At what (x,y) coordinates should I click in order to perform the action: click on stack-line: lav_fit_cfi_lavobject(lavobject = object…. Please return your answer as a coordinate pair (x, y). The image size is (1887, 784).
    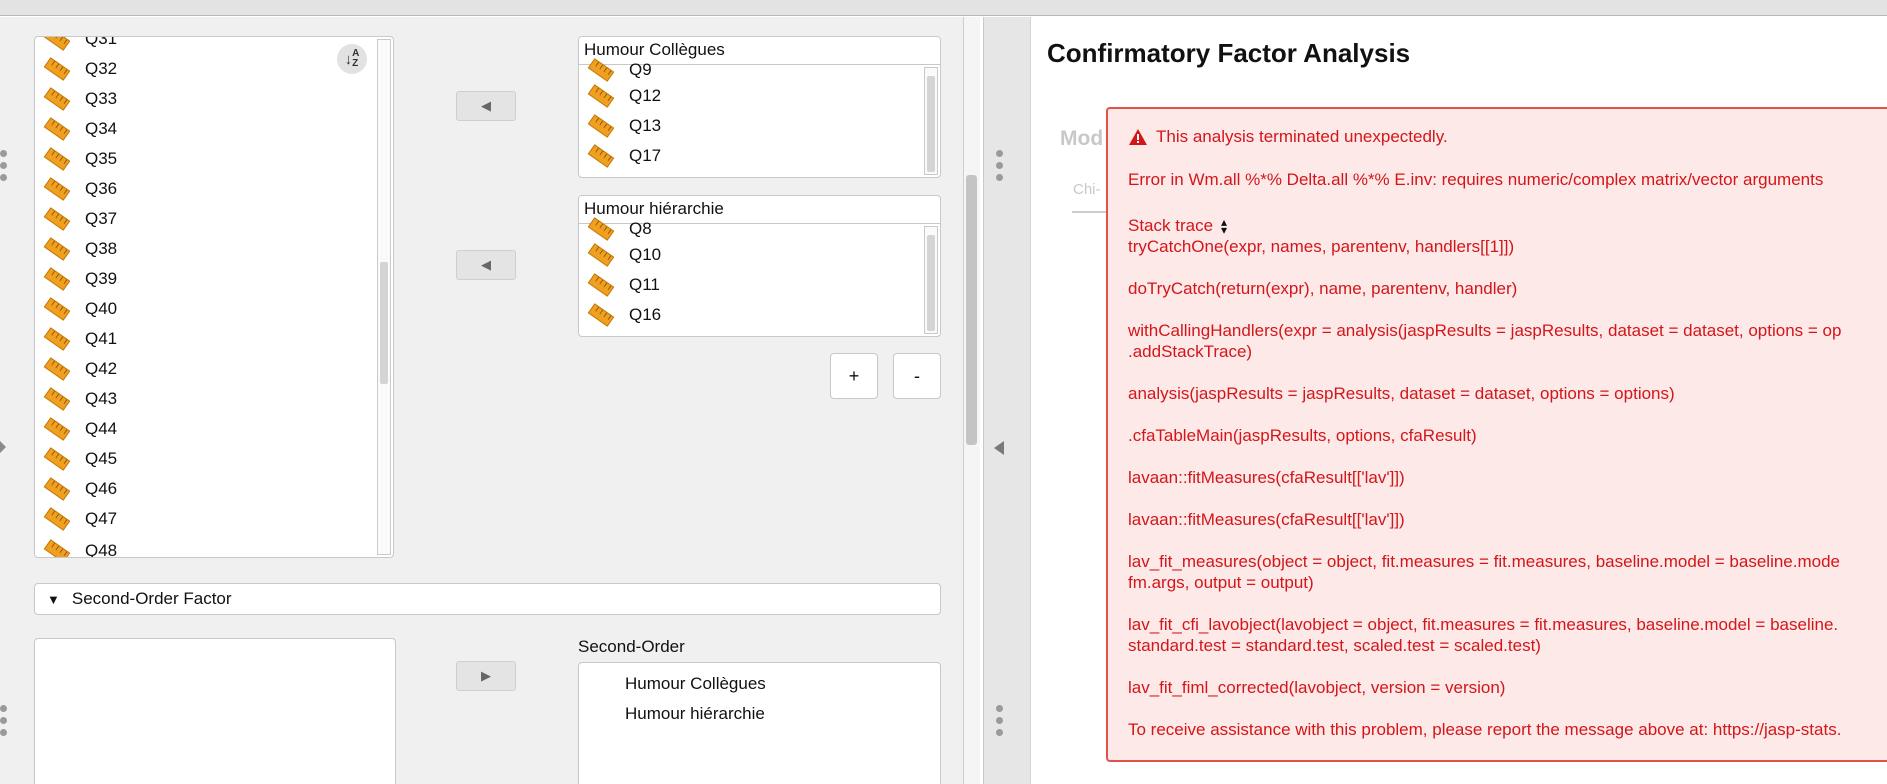
    Looking at the image, I should click on (1483, 624).